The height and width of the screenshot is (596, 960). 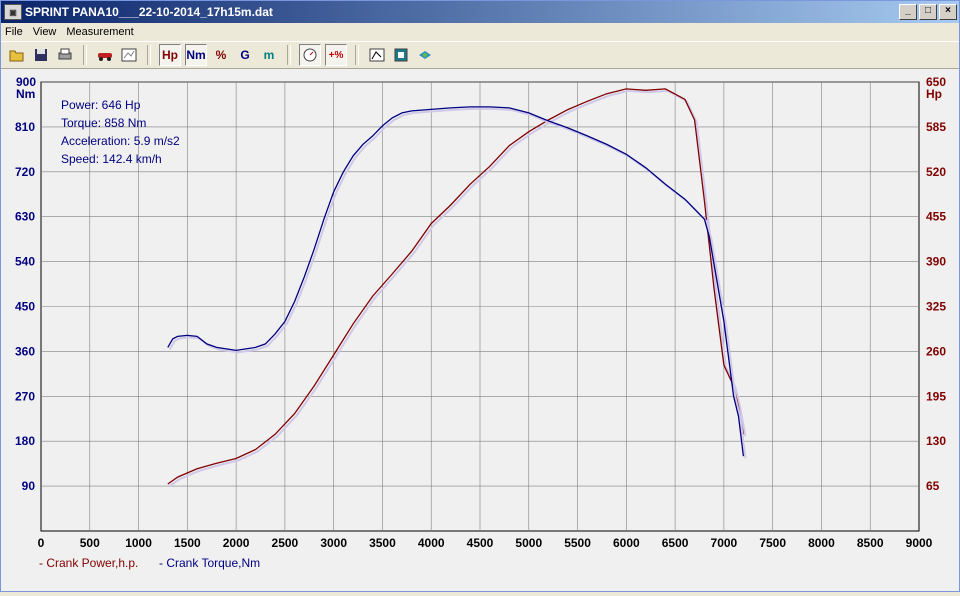 What do you see at coordinates (129, 55) in the screenshot?
I see `graph-settings-icon` at bounding box center [129, 55].